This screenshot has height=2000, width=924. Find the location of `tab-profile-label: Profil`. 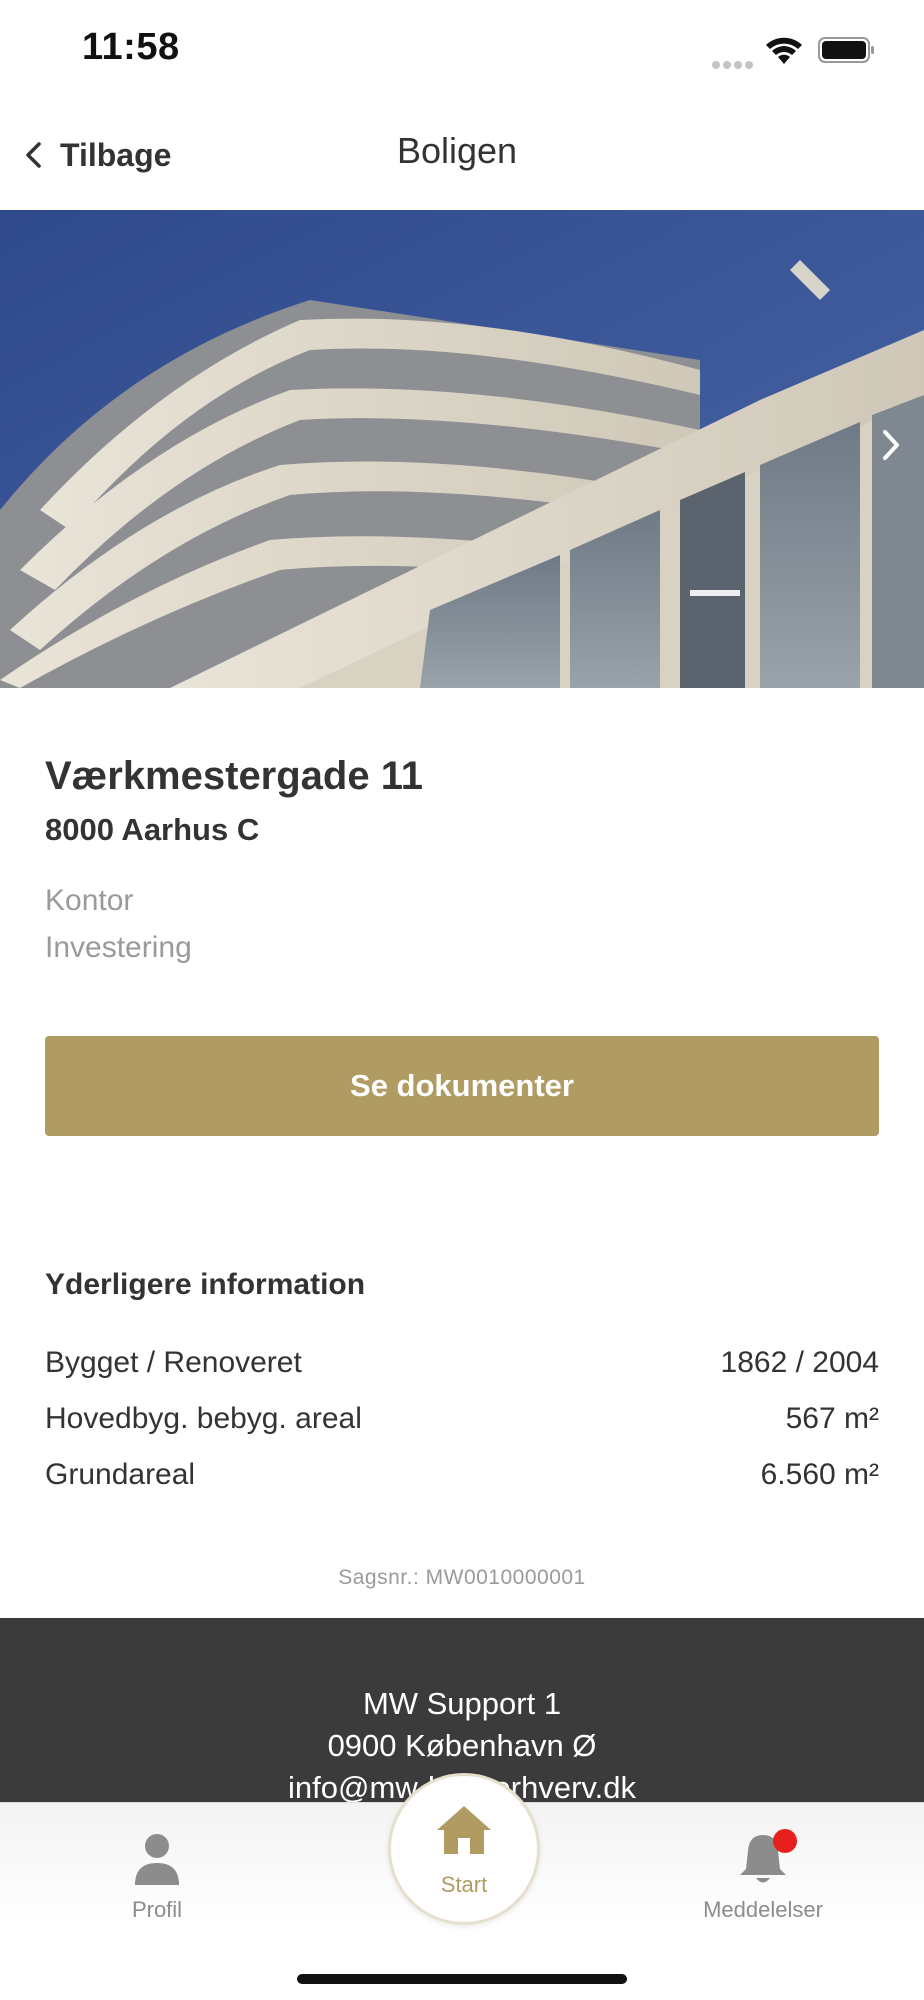

tab-profile-label: Profil is located at coordinates (157, 1909).